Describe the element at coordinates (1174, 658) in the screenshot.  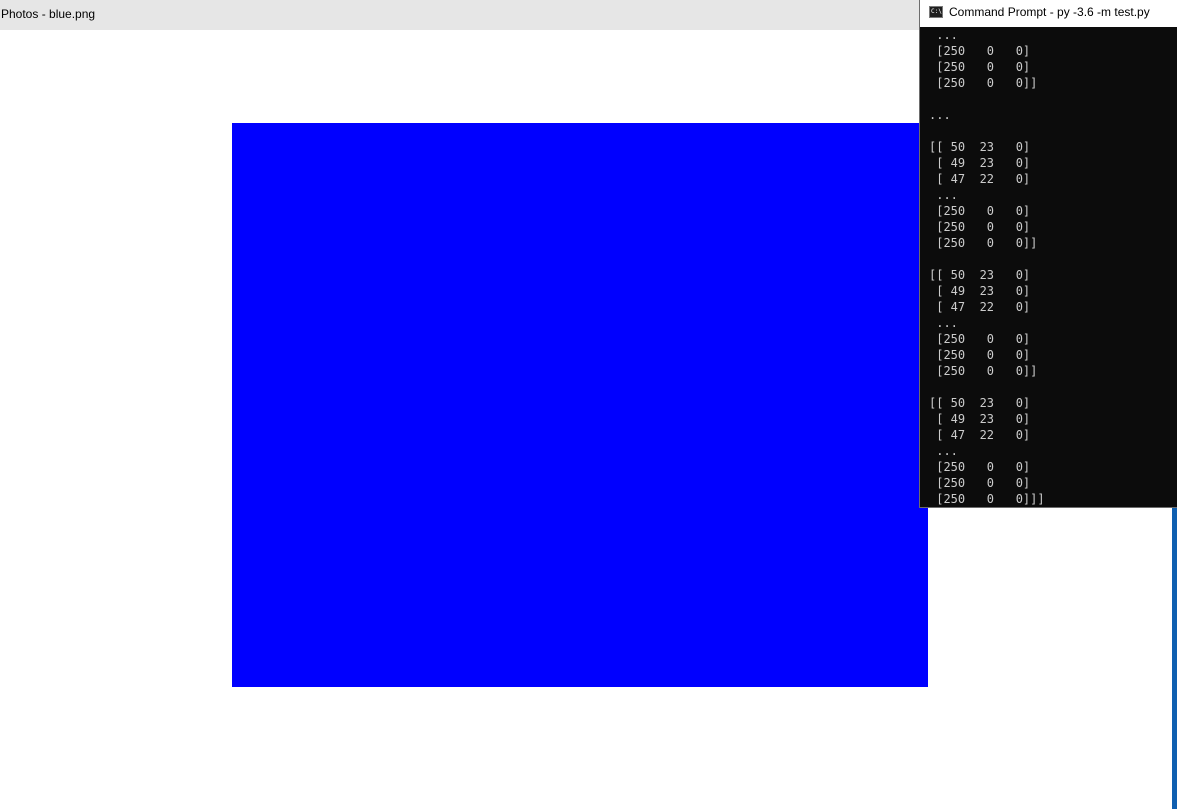
I see `desktop-background-edge` at that location.